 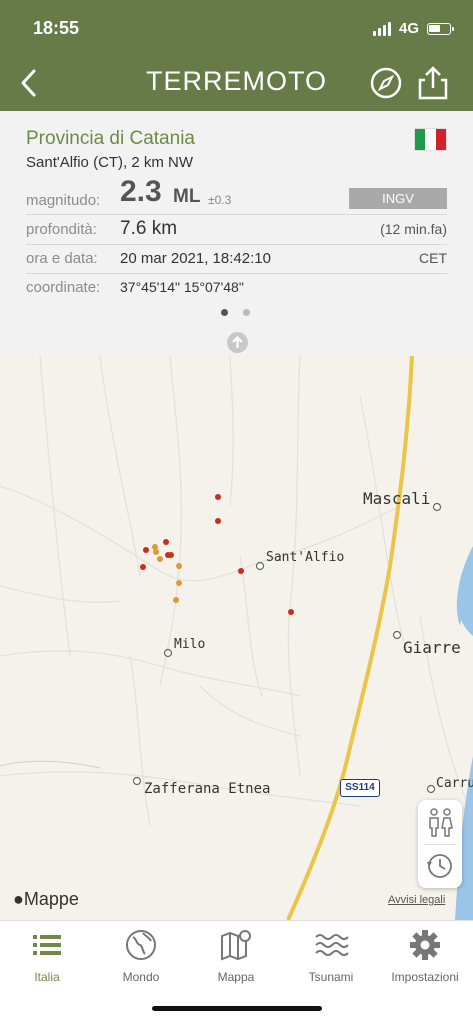 I want to click on map-attribution: ●Mappe, so click(x=46, y=899).